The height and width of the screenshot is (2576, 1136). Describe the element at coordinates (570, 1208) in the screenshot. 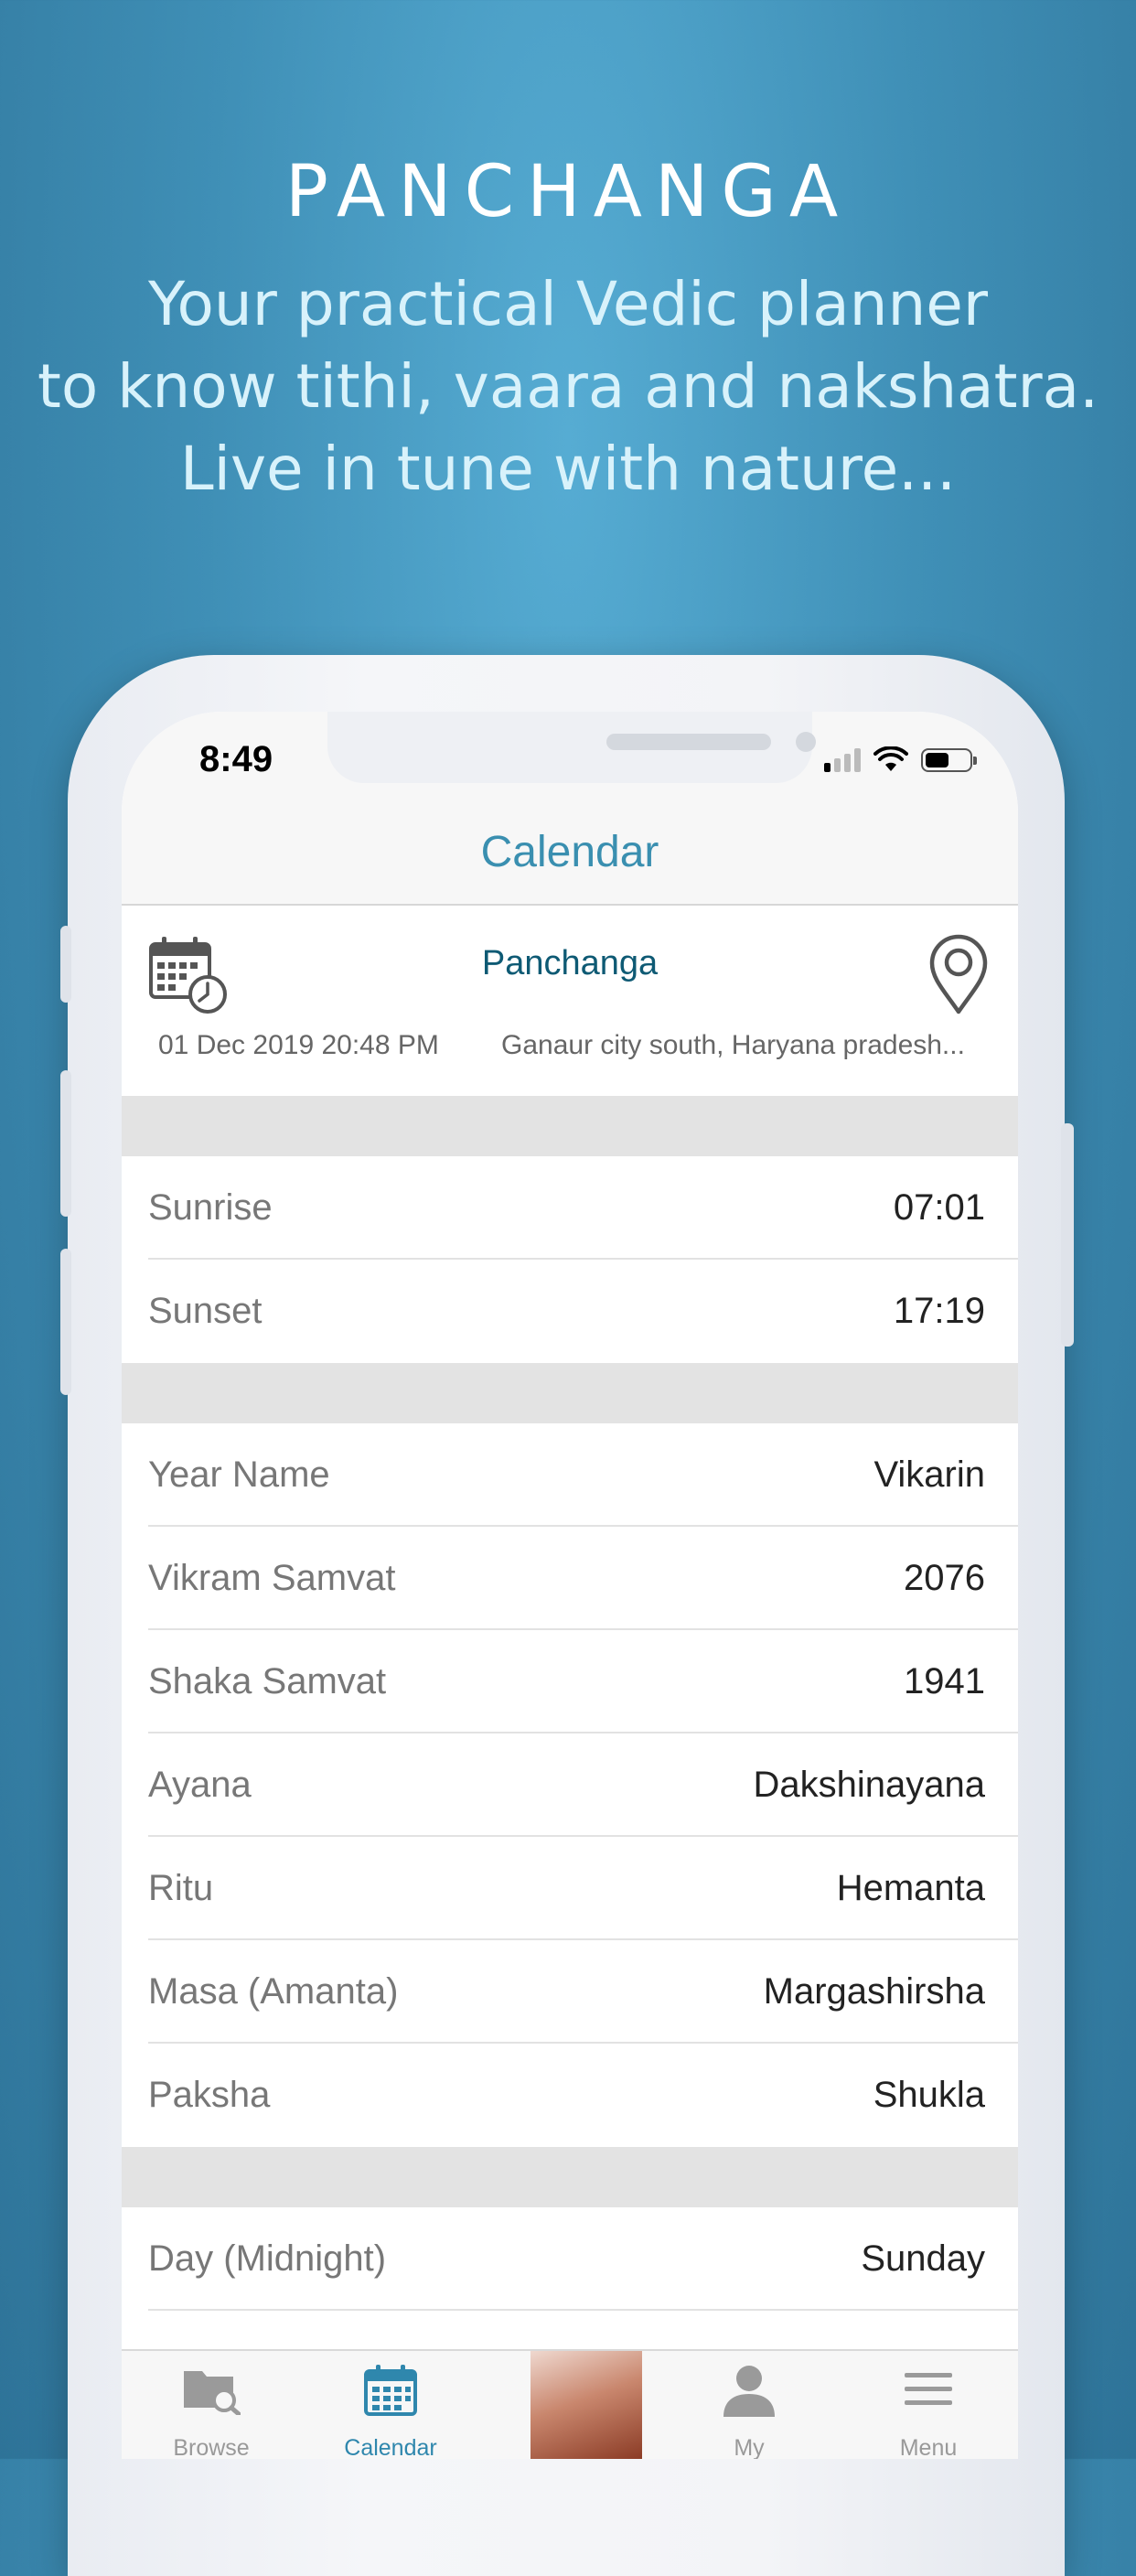

I see `list-row: Sunrise 07:01` at that location.